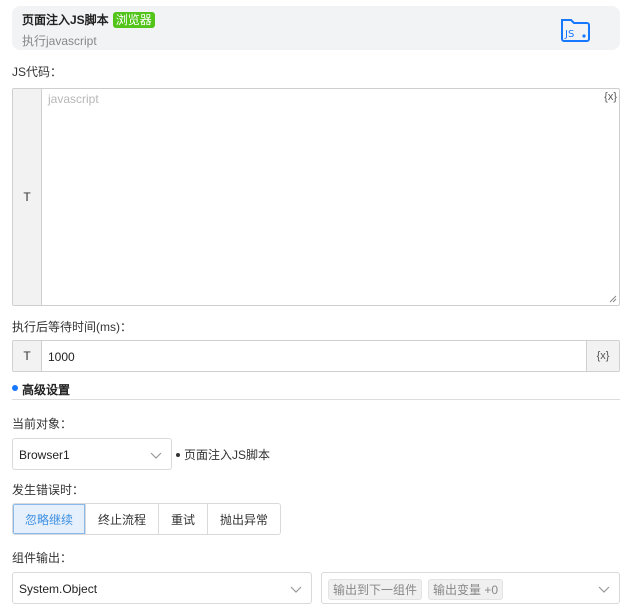 The image size is (630, 614). Describe the element at coordinates (184, 519) in the screenshot. I see `retry-button: 重试` at that location.